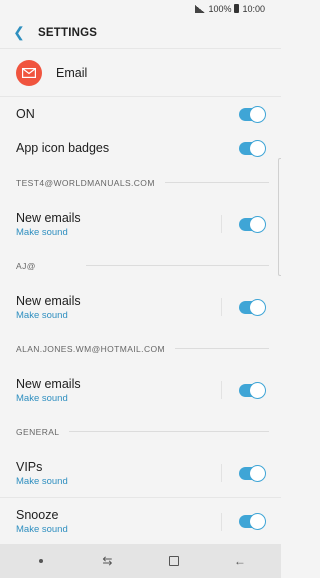  What do you see at coordinates (85, 182) in the screenshot?
I see `section-label: TEST4@WORLDMANUALS.COM` at bounding box center [85, 182].